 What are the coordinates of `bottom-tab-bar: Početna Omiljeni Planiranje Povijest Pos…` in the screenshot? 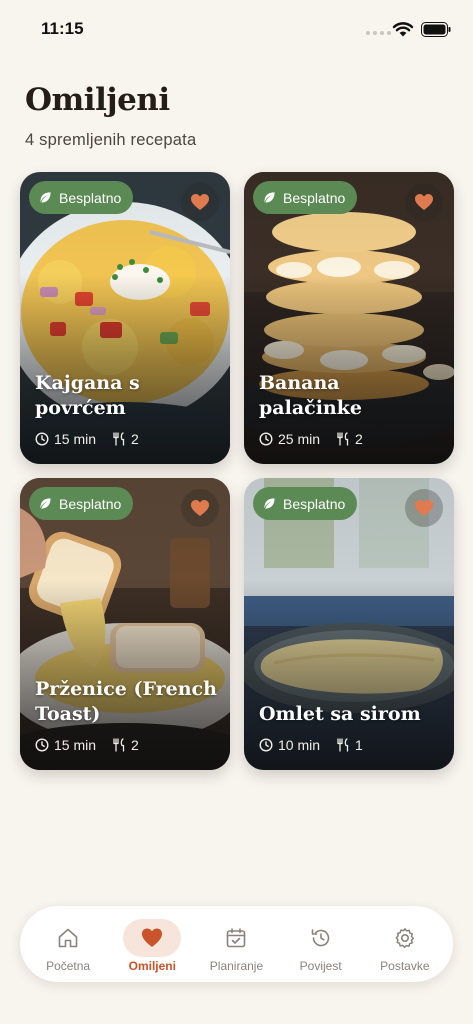 It's located at (236, 944).